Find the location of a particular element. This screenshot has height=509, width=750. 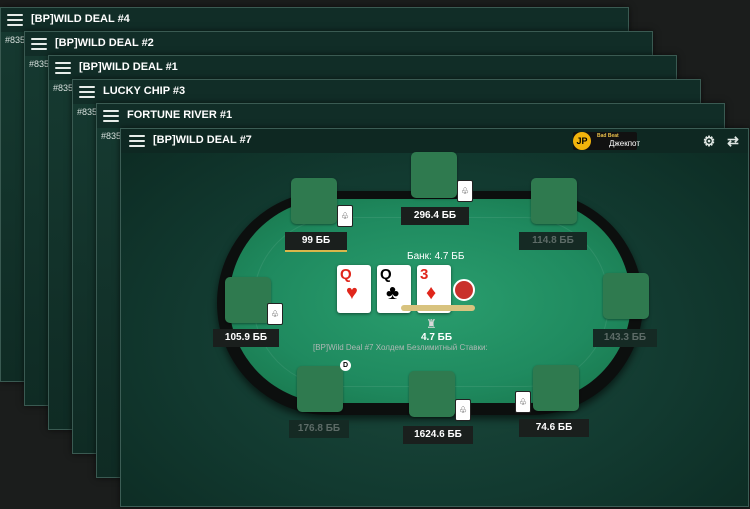

seat-avatar-right is located at coordinates (626, 296).